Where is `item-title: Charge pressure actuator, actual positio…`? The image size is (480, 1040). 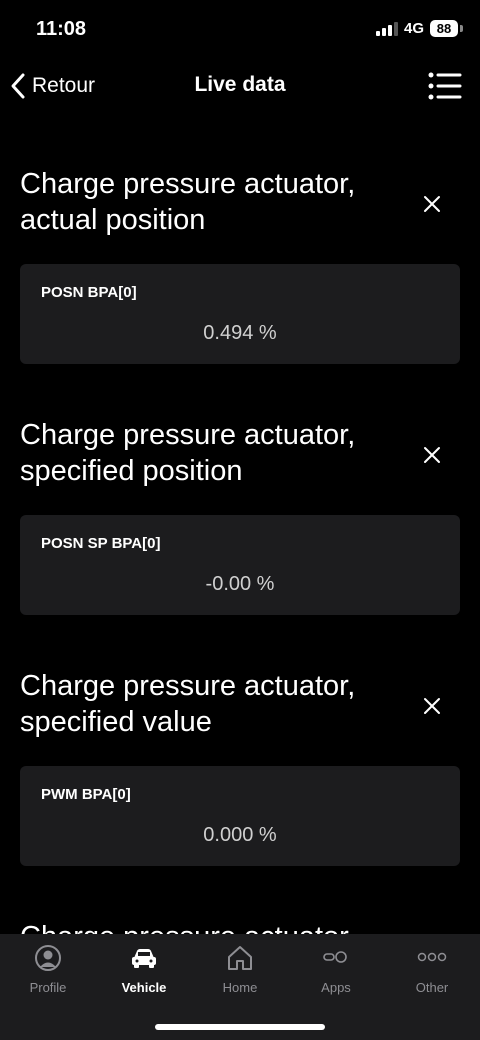
item-title: Charge pressure actuator, actual positio… is located at coordinates (188, 202).